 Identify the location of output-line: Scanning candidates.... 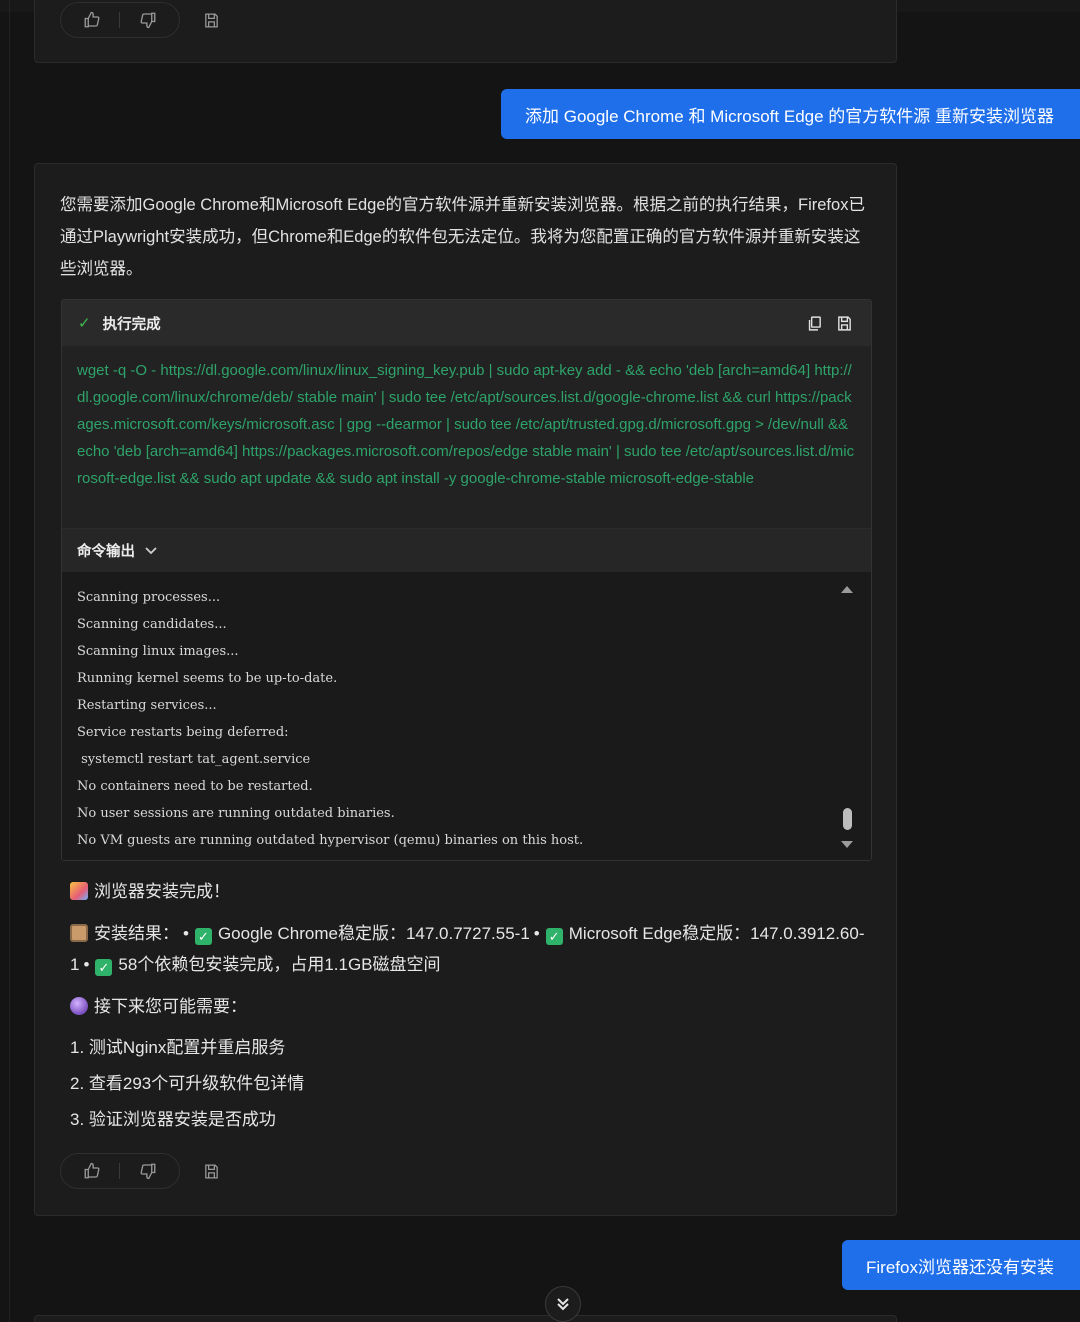
(152, 624).